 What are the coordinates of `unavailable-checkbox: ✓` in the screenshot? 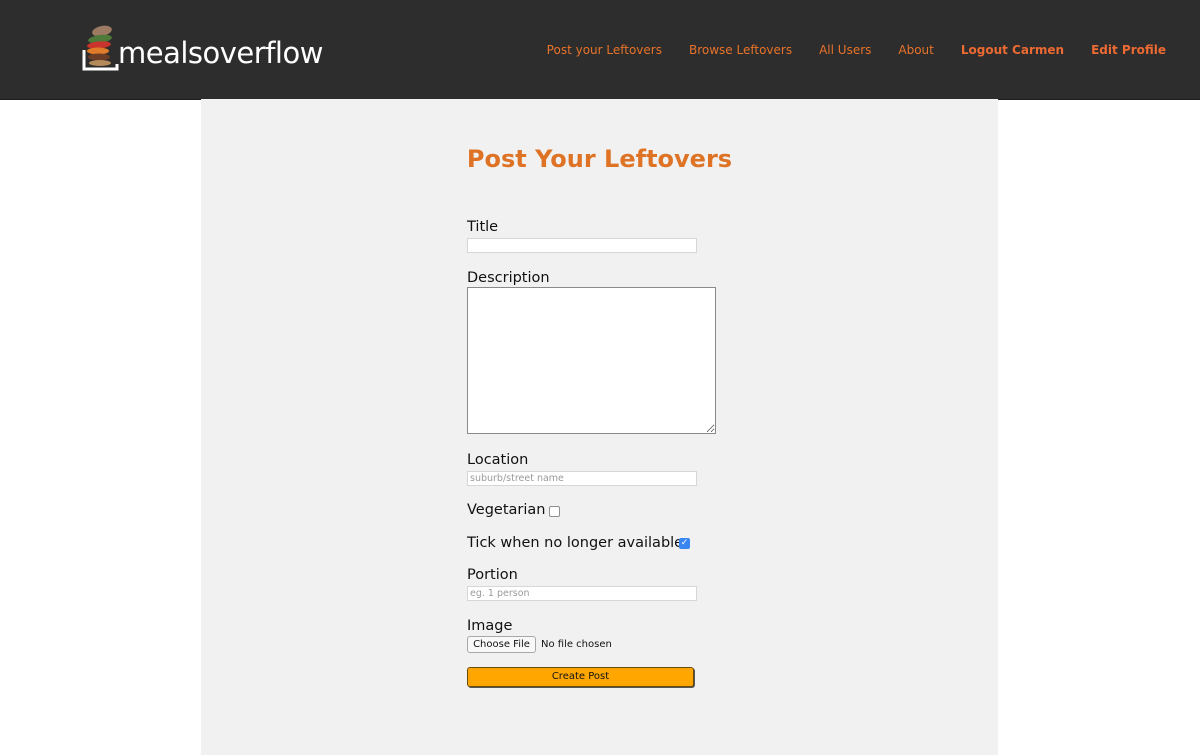 It's located at (684, 543).